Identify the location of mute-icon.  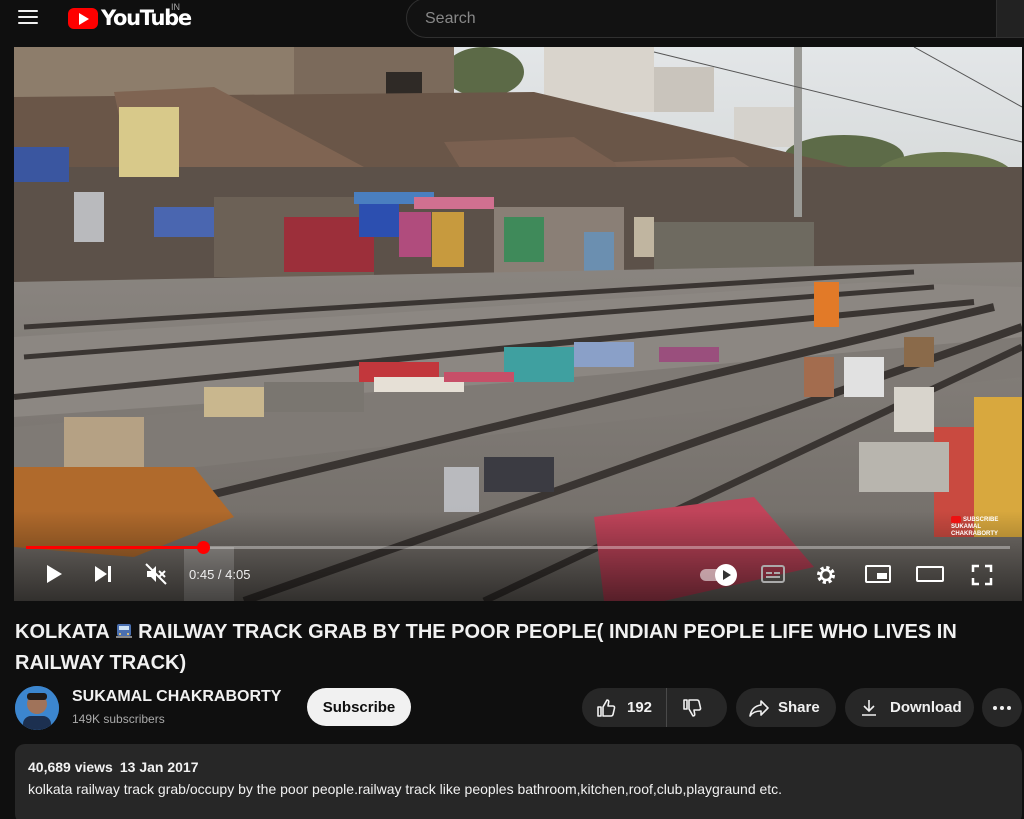
(156, 574).